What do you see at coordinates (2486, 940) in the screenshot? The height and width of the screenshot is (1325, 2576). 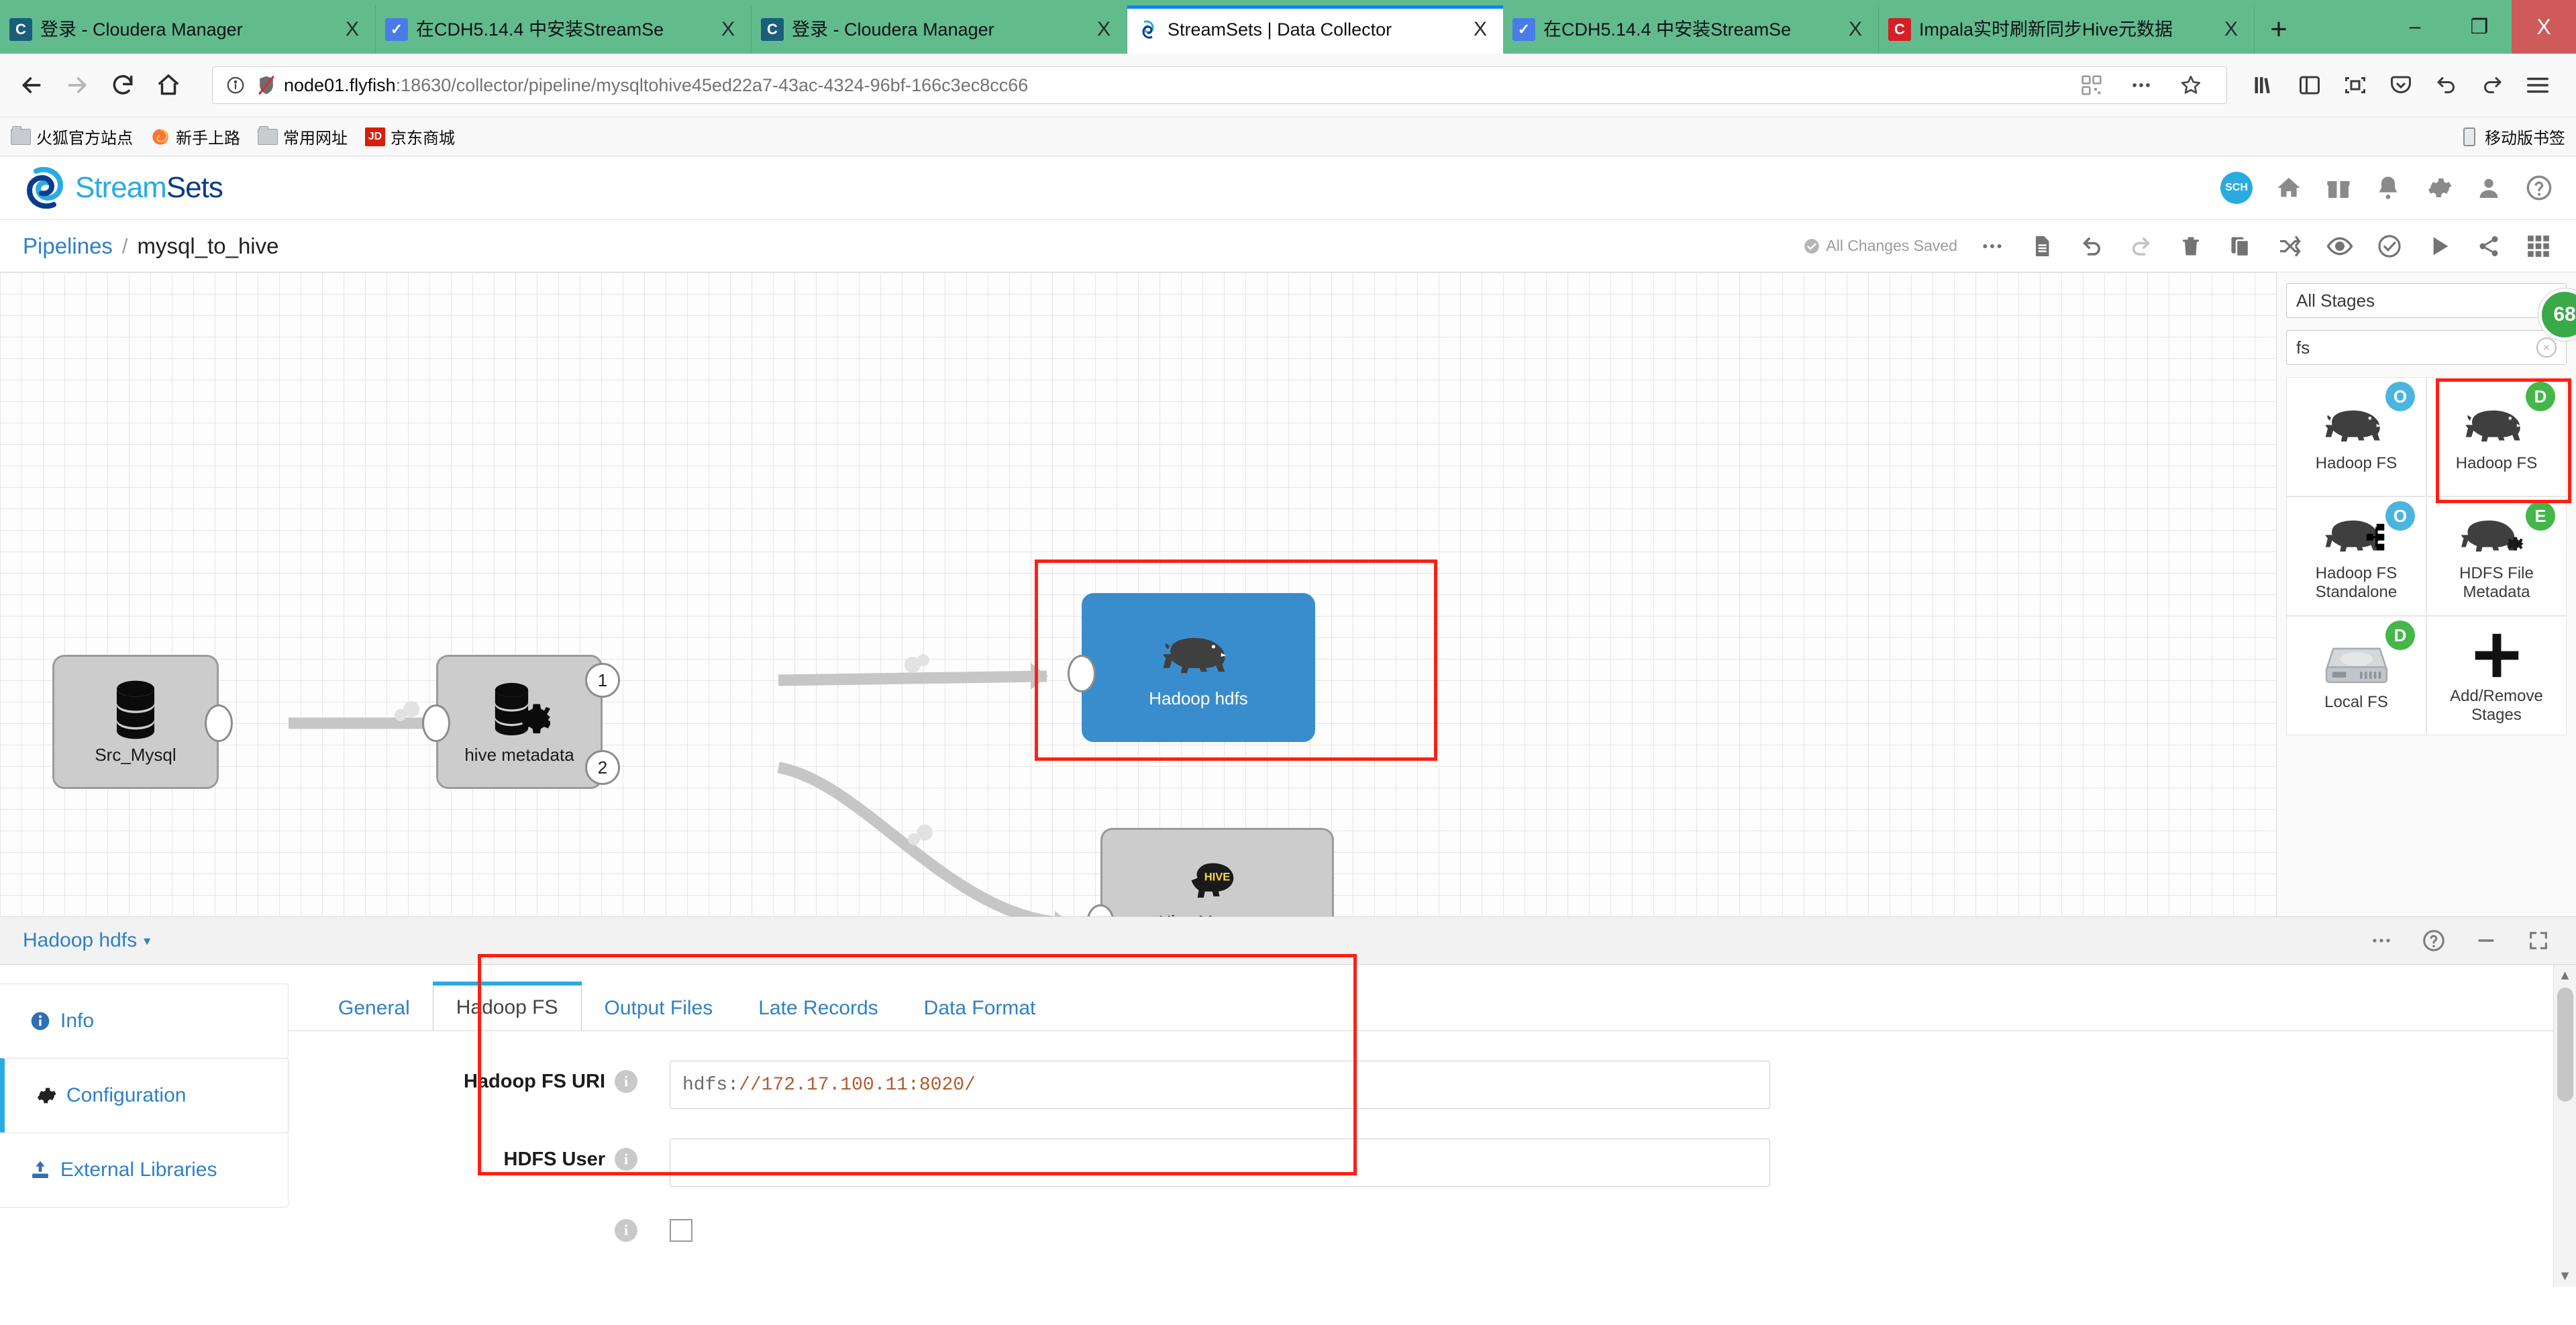 I see `minimize-icon` at bounding box center [2486, 940].